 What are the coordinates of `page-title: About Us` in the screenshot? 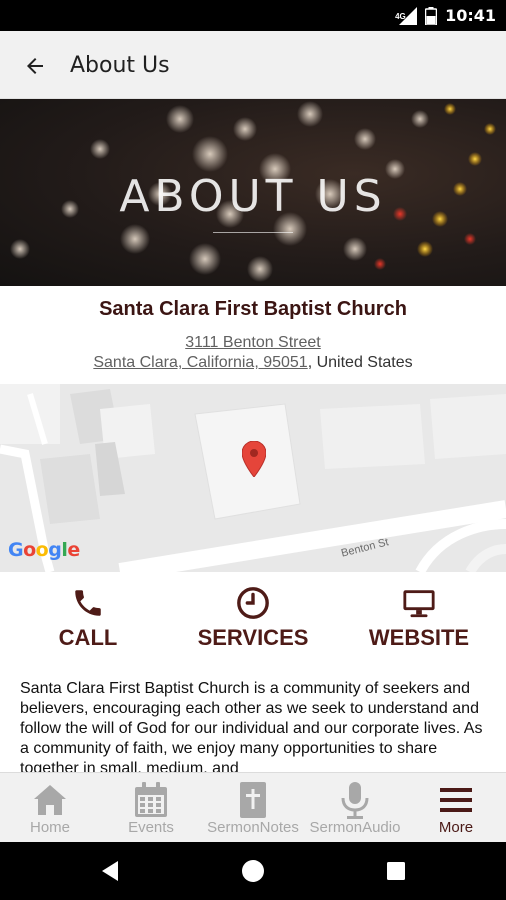 It's located at (120, 65).